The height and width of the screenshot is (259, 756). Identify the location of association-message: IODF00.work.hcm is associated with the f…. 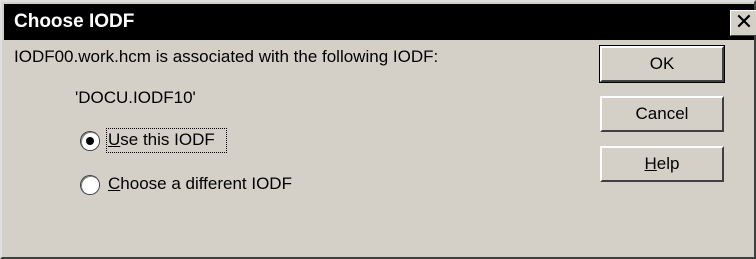
(226, 56).